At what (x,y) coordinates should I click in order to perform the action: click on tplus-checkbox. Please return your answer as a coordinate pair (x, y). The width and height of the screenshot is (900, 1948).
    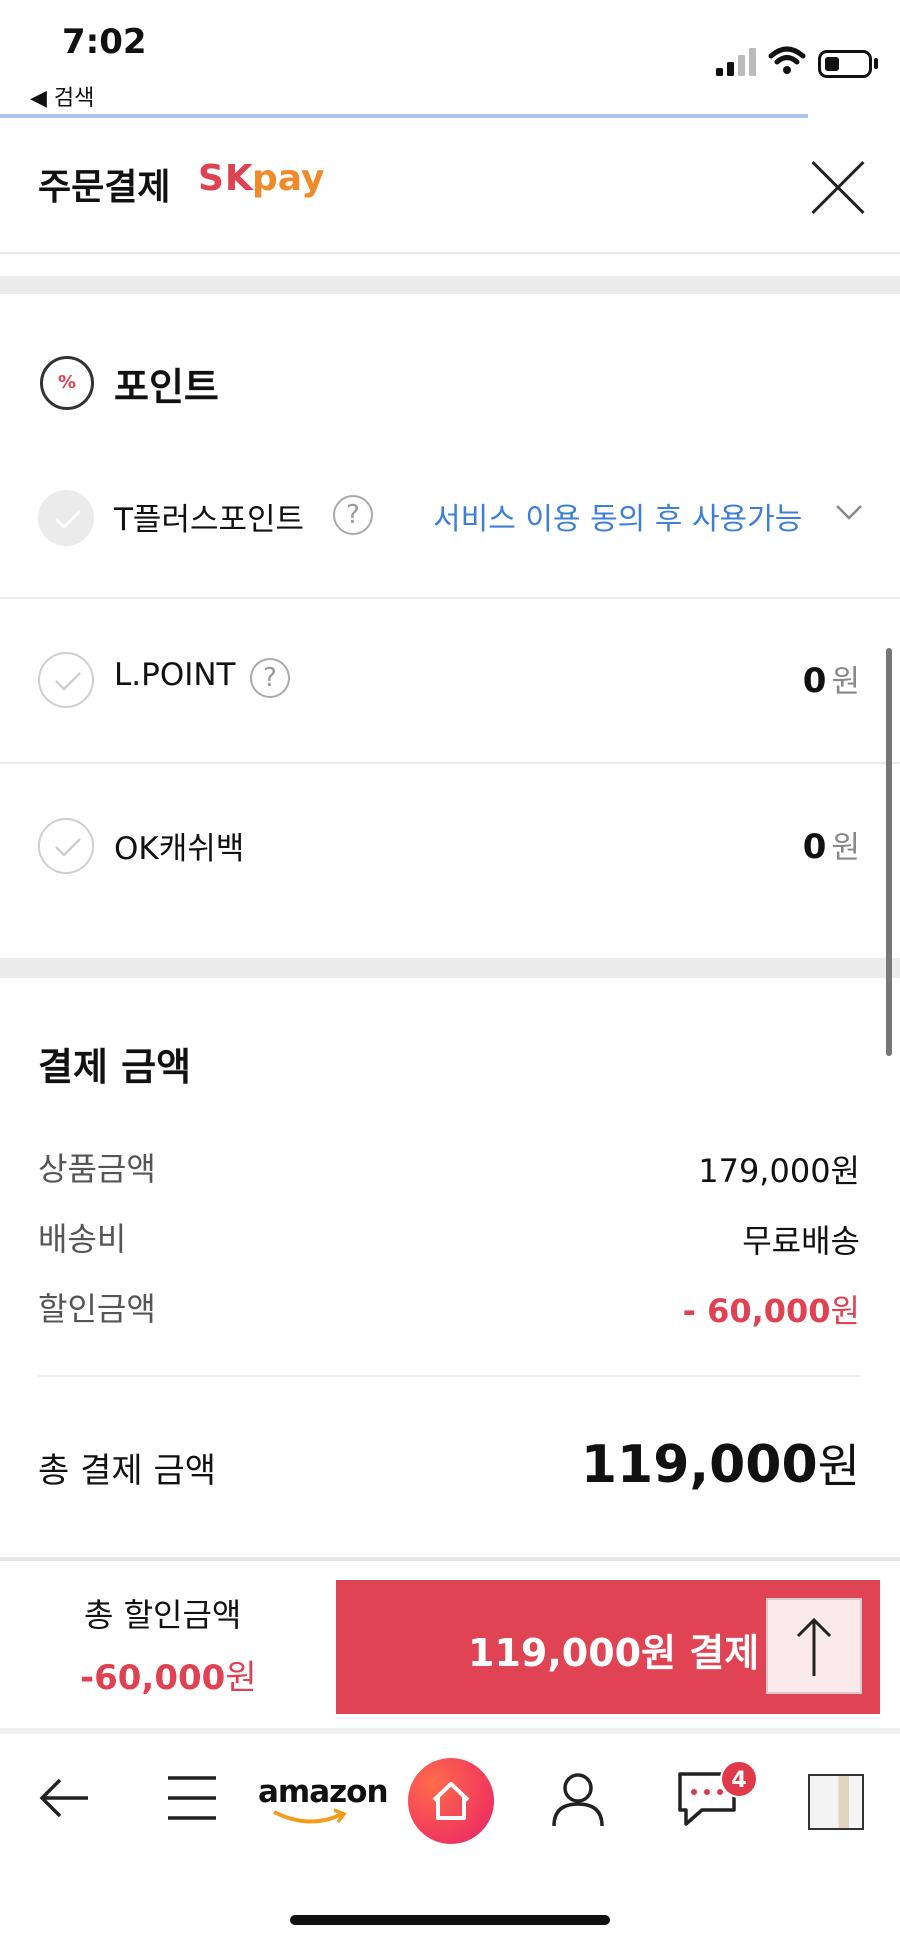
    Looking at the image, I should click on (66, 518).